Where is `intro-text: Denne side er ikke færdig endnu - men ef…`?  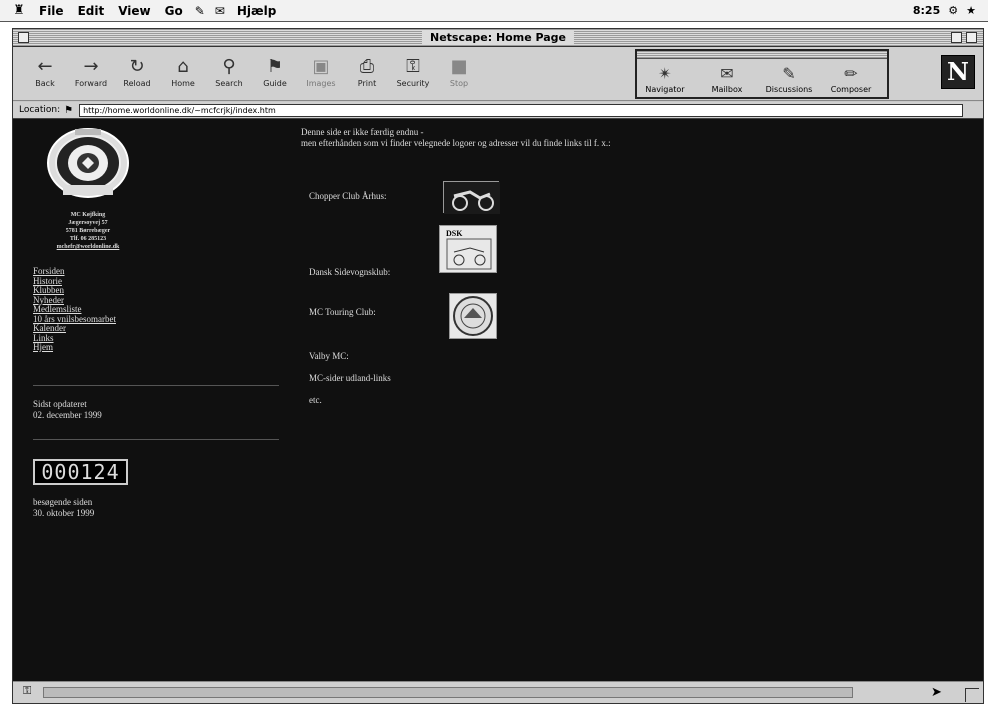
intro-text: Denne side er ikke færdig endnu - men ef… is located at coordinates (456, 137).